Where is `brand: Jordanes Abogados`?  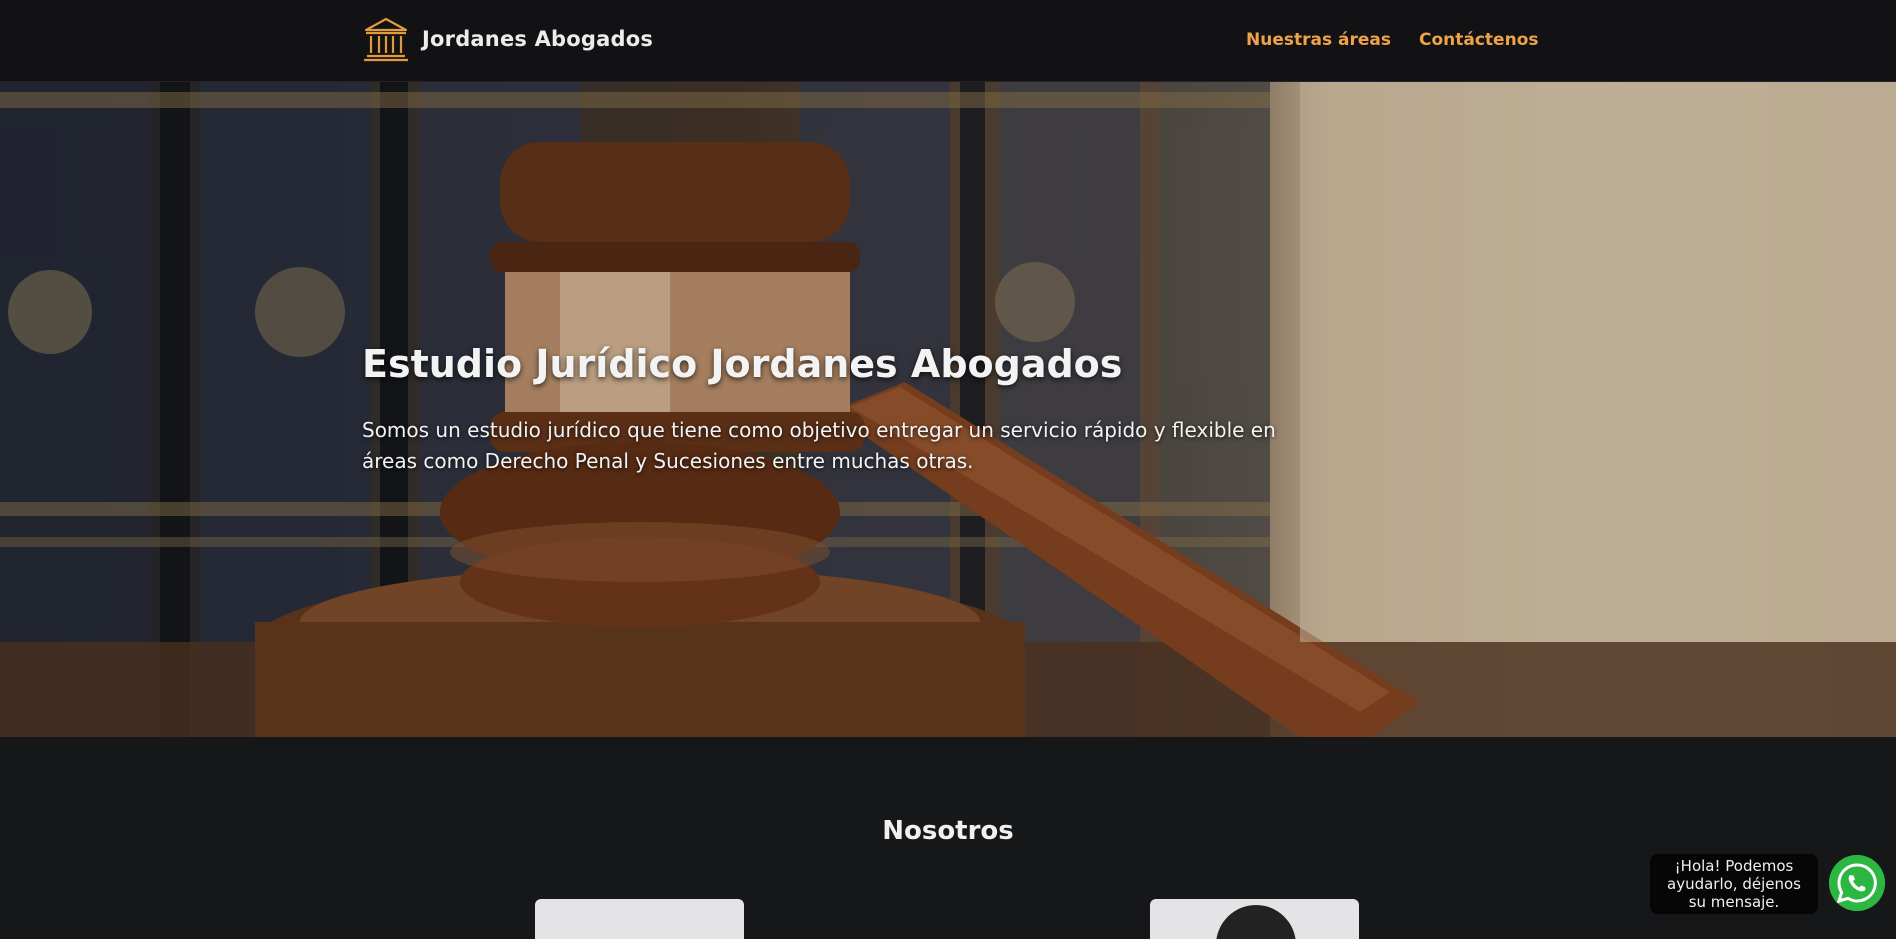
brand: Jordanes Abogados is located at coordinates (507, 39).